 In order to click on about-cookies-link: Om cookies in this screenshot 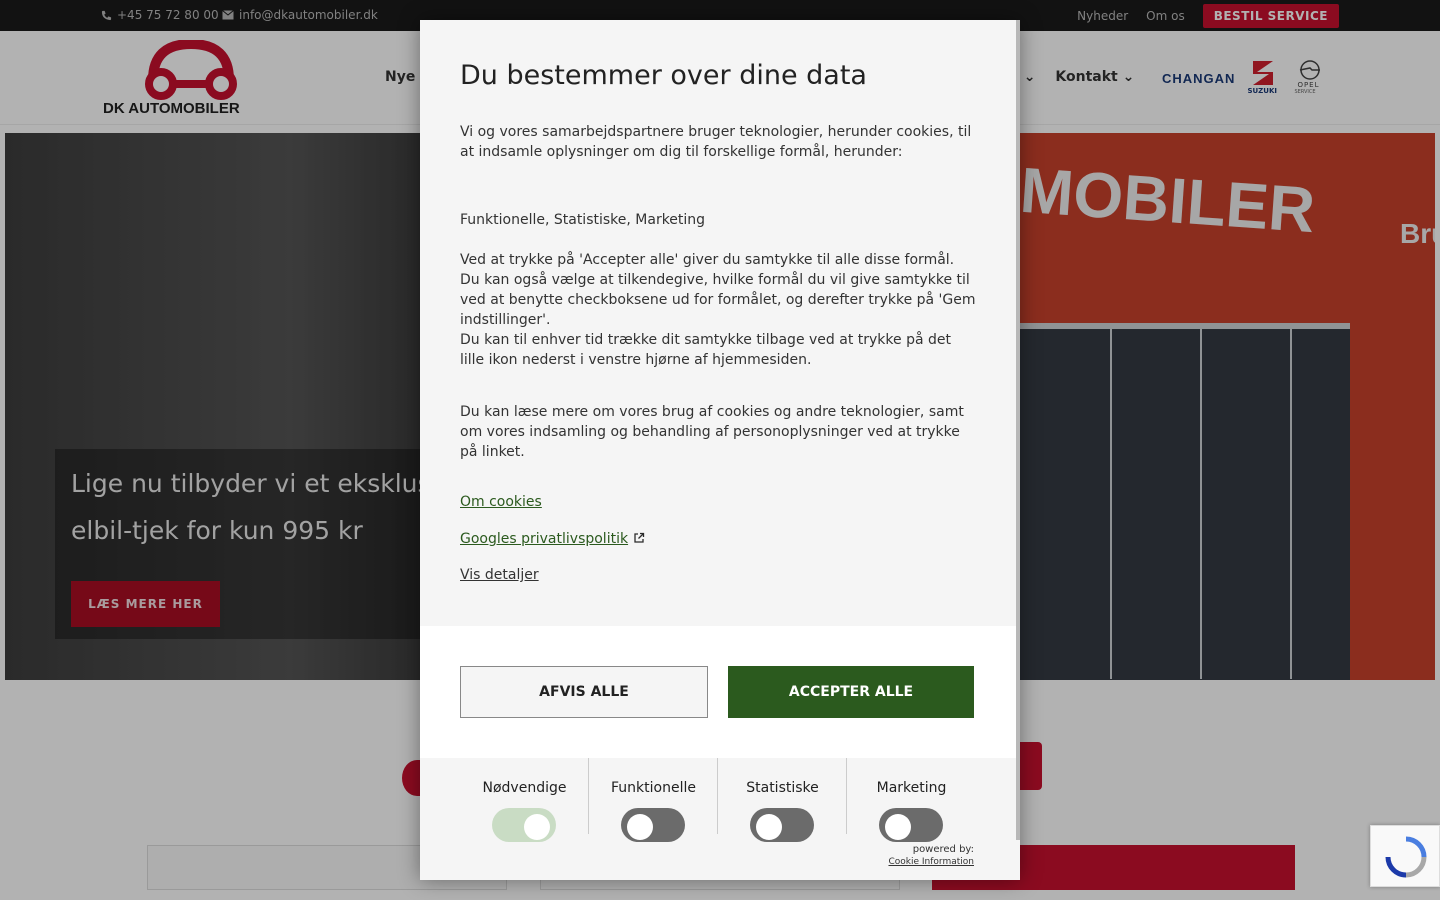, I will do `click(501, 502)`.